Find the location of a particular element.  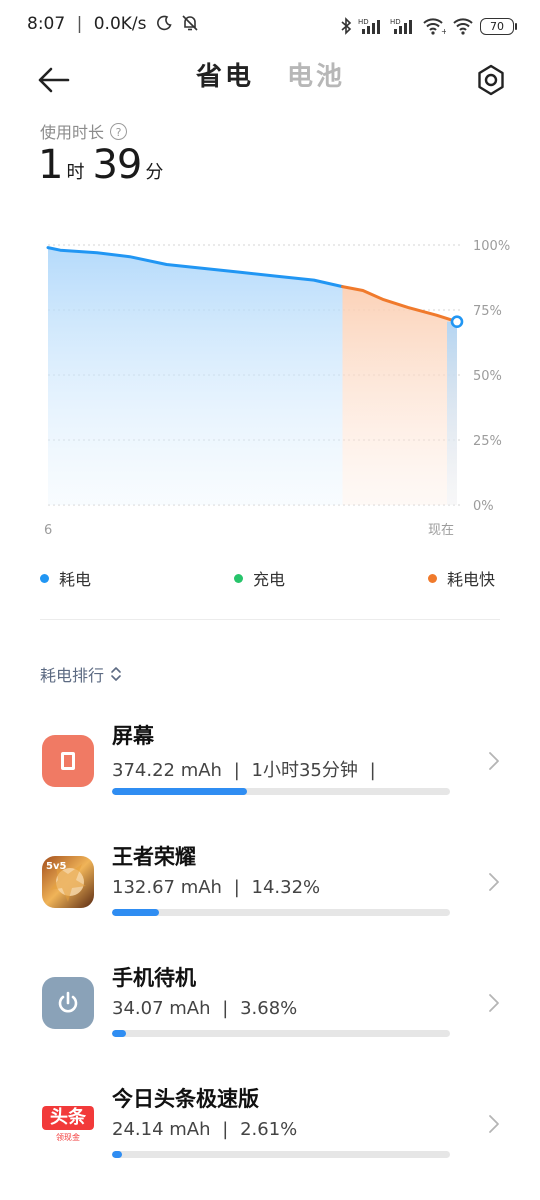

battery-icon: 70 is located at coordinates (498, 26).